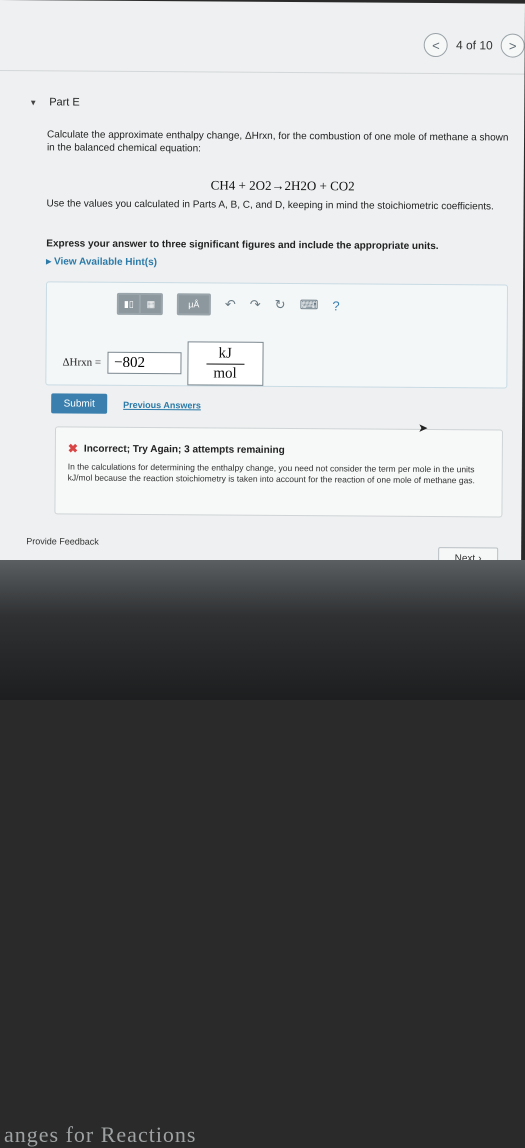 This screenshot has height=1148, width=525. I want to click on view-hints-link: ▸ View Available Hint(s), so click(101, 262).